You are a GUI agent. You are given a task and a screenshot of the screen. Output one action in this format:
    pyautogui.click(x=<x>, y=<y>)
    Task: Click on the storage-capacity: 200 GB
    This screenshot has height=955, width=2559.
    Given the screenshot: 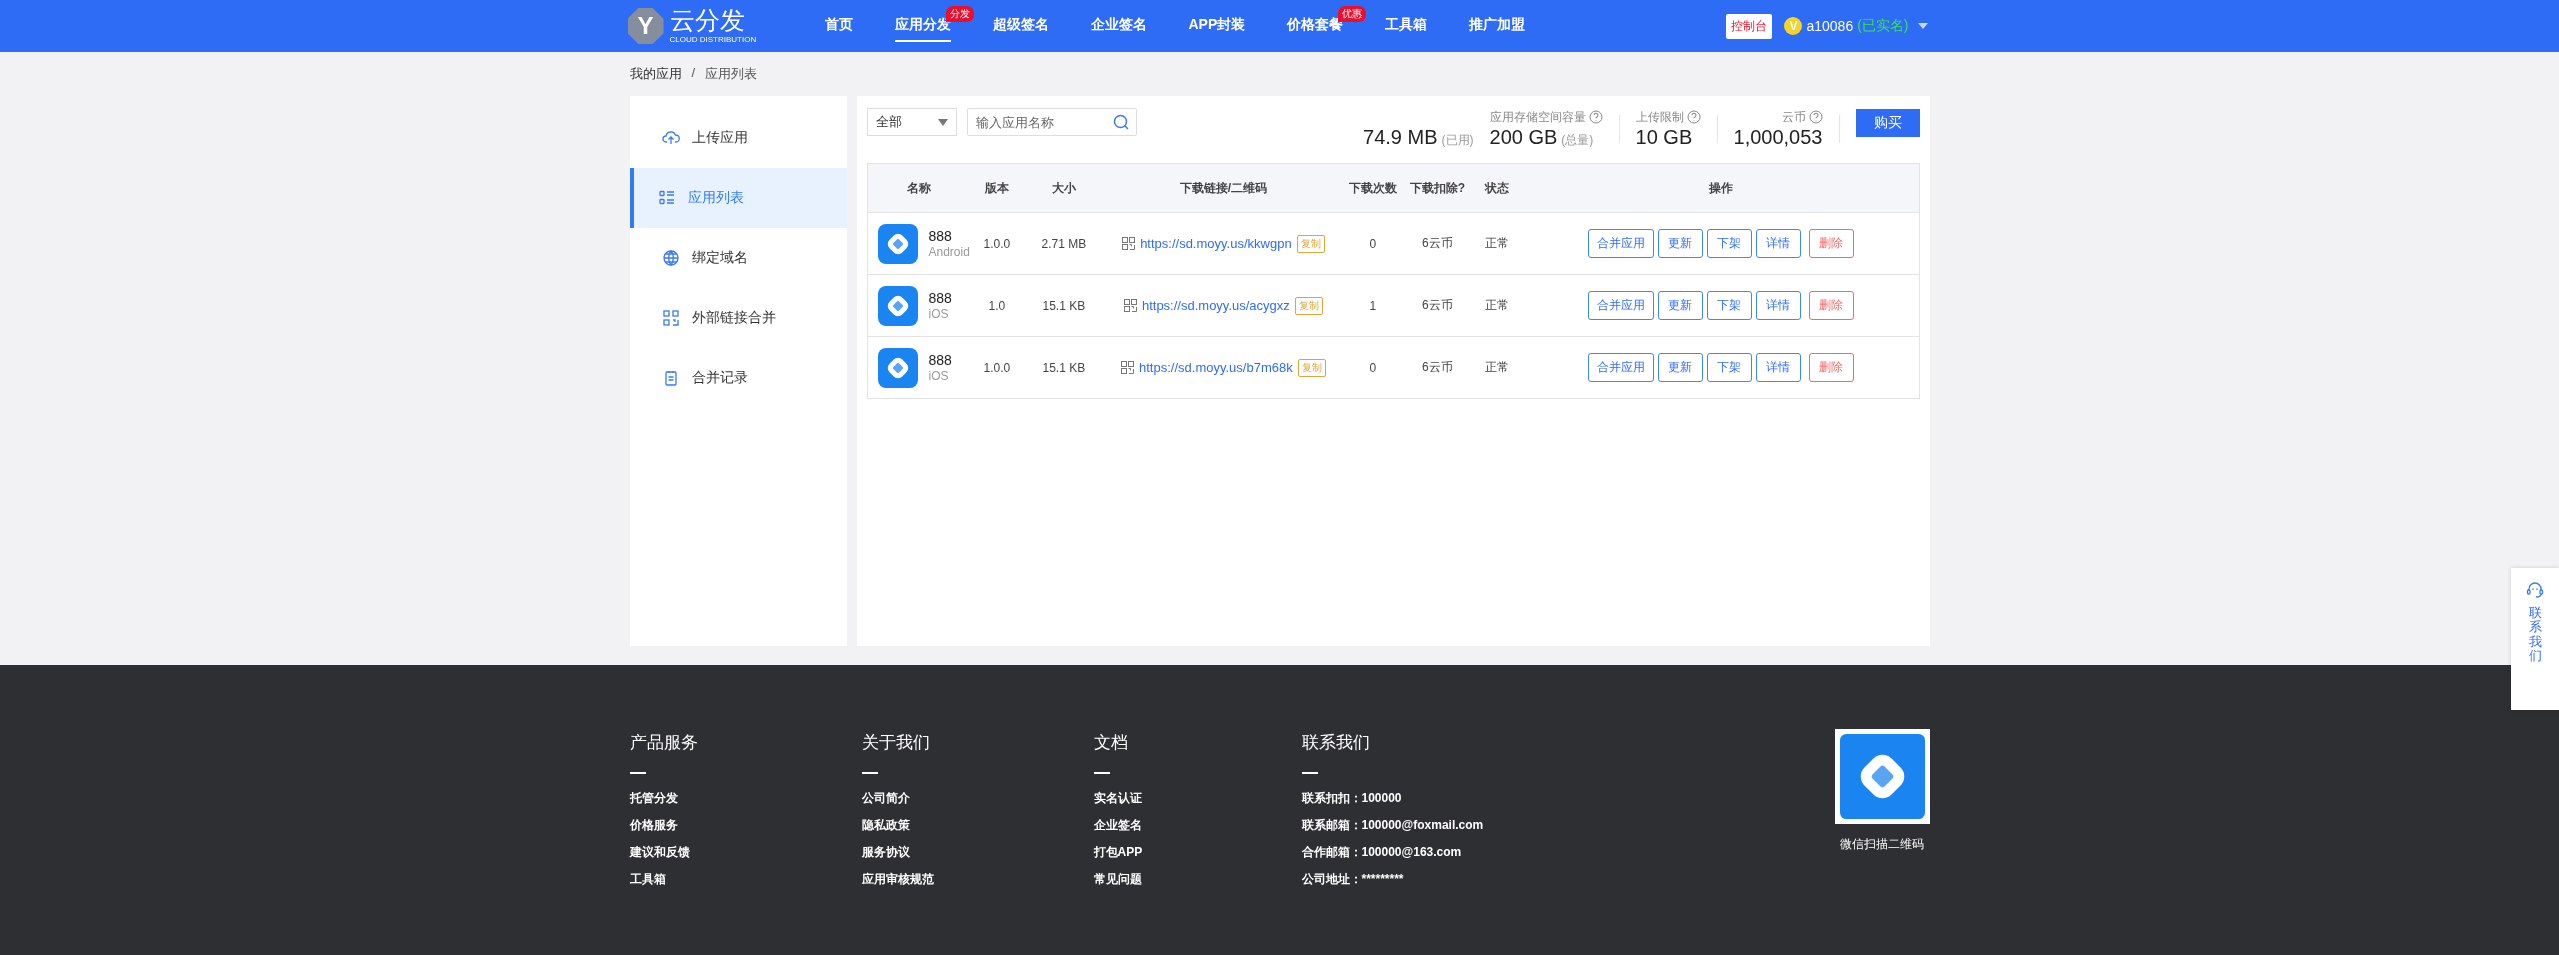 What is the action you would take?
    pyautogui.click(x=1523, y=137)
    